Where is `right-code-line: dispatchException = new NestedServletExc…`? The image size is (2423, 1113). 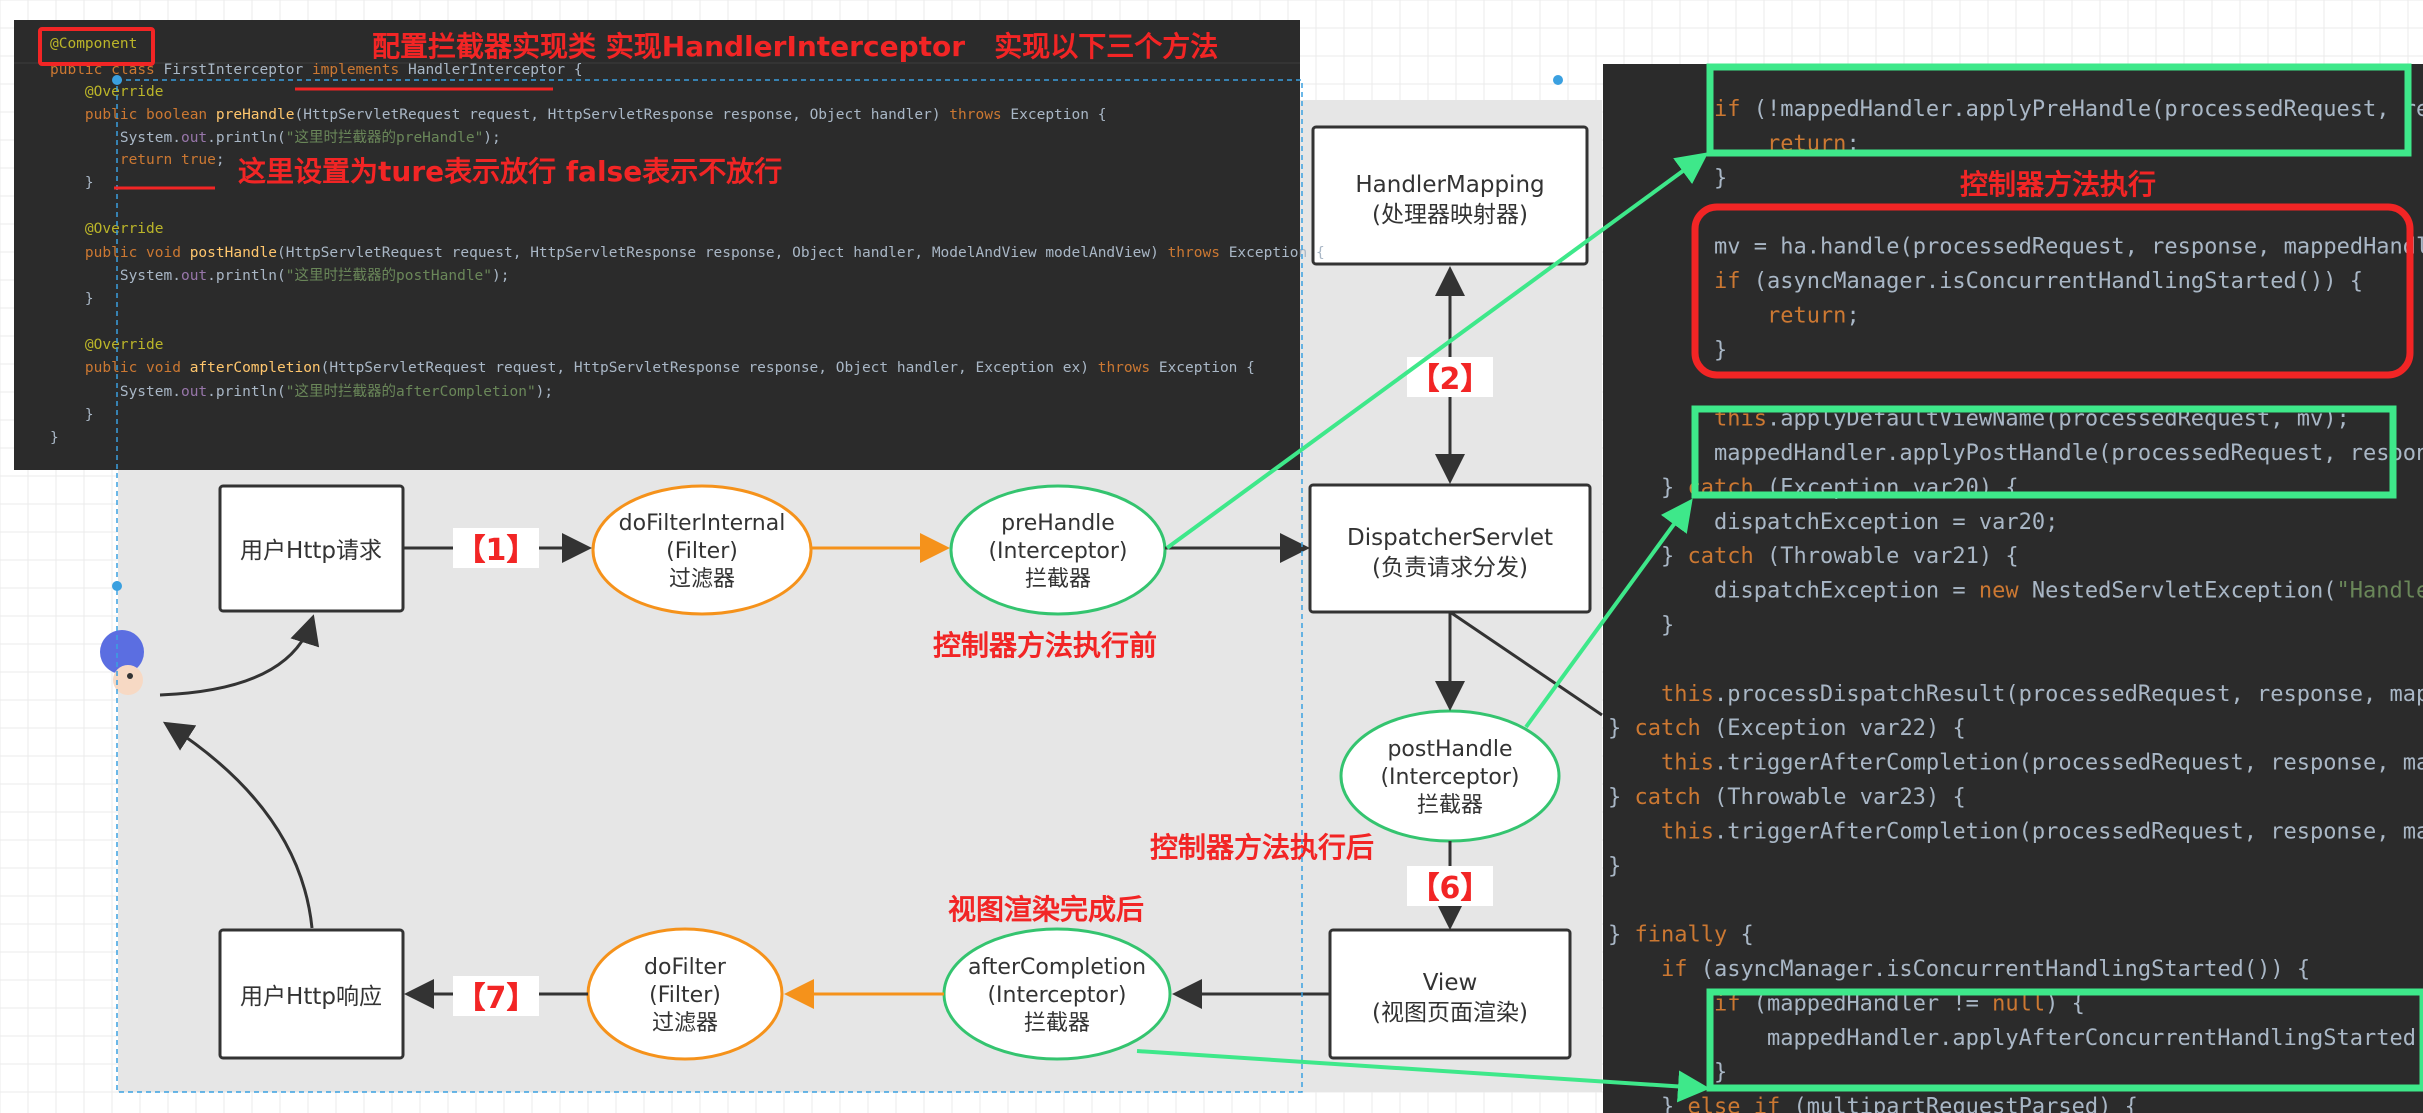 right-code-line: dispatchException = new NestedServletExc… is located at coordinates (2015, 591).